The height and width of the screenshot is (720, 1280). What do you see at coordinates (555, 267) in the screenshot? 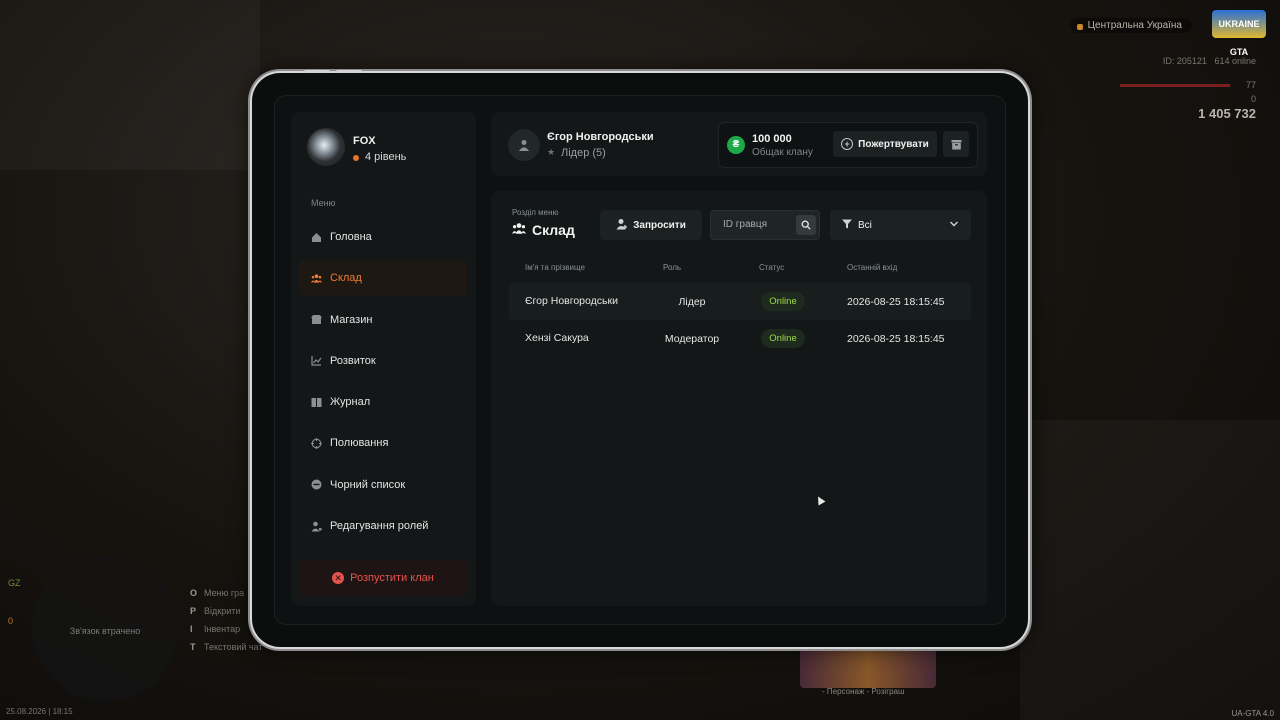
I see `column-header-name: Ім'я та прізвище` at bounding box center [555, 267].